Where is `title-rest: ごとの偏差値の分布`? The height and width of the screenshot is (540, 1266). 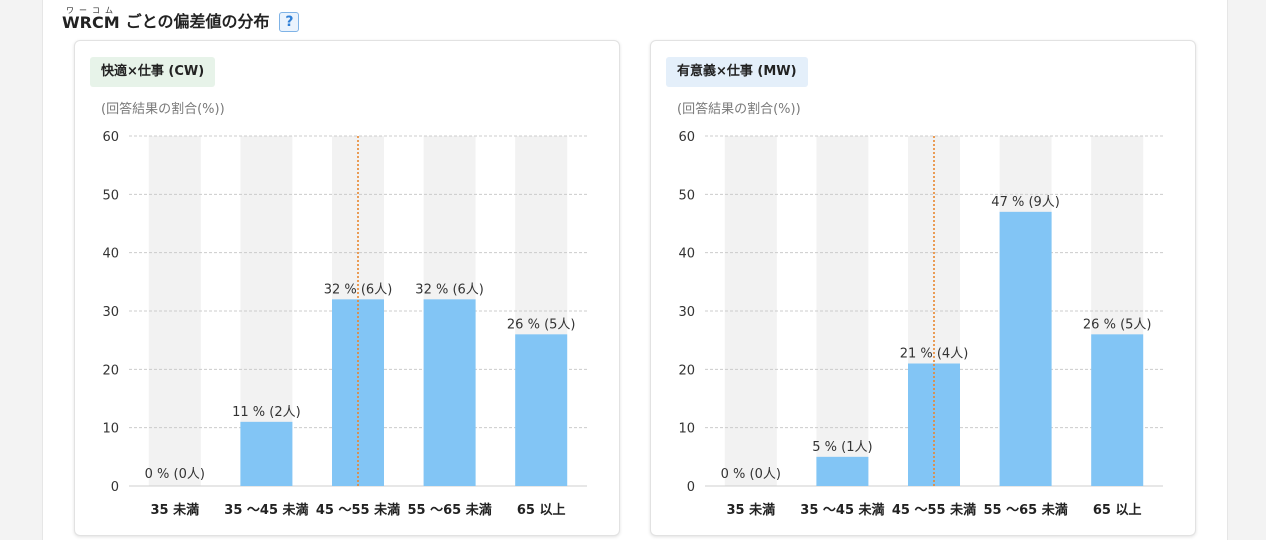
title-rest: ごとの偏差値の分布 is located at coordinates (197, 21).